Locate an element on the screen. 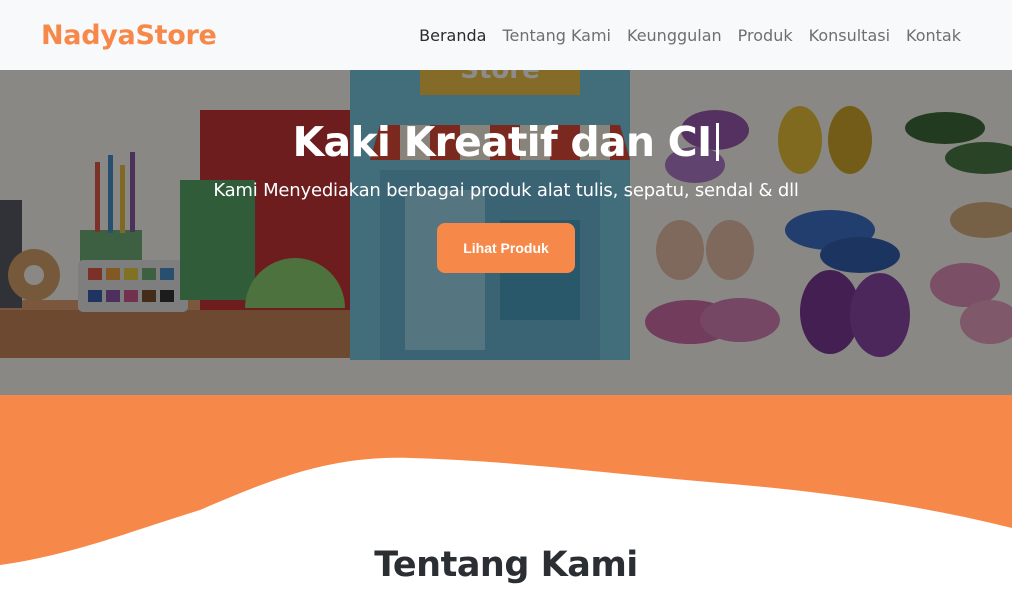 This screenshot has height=599, width=1012. nav-link-kontak: Kontak is located at coordinates (933, 35).